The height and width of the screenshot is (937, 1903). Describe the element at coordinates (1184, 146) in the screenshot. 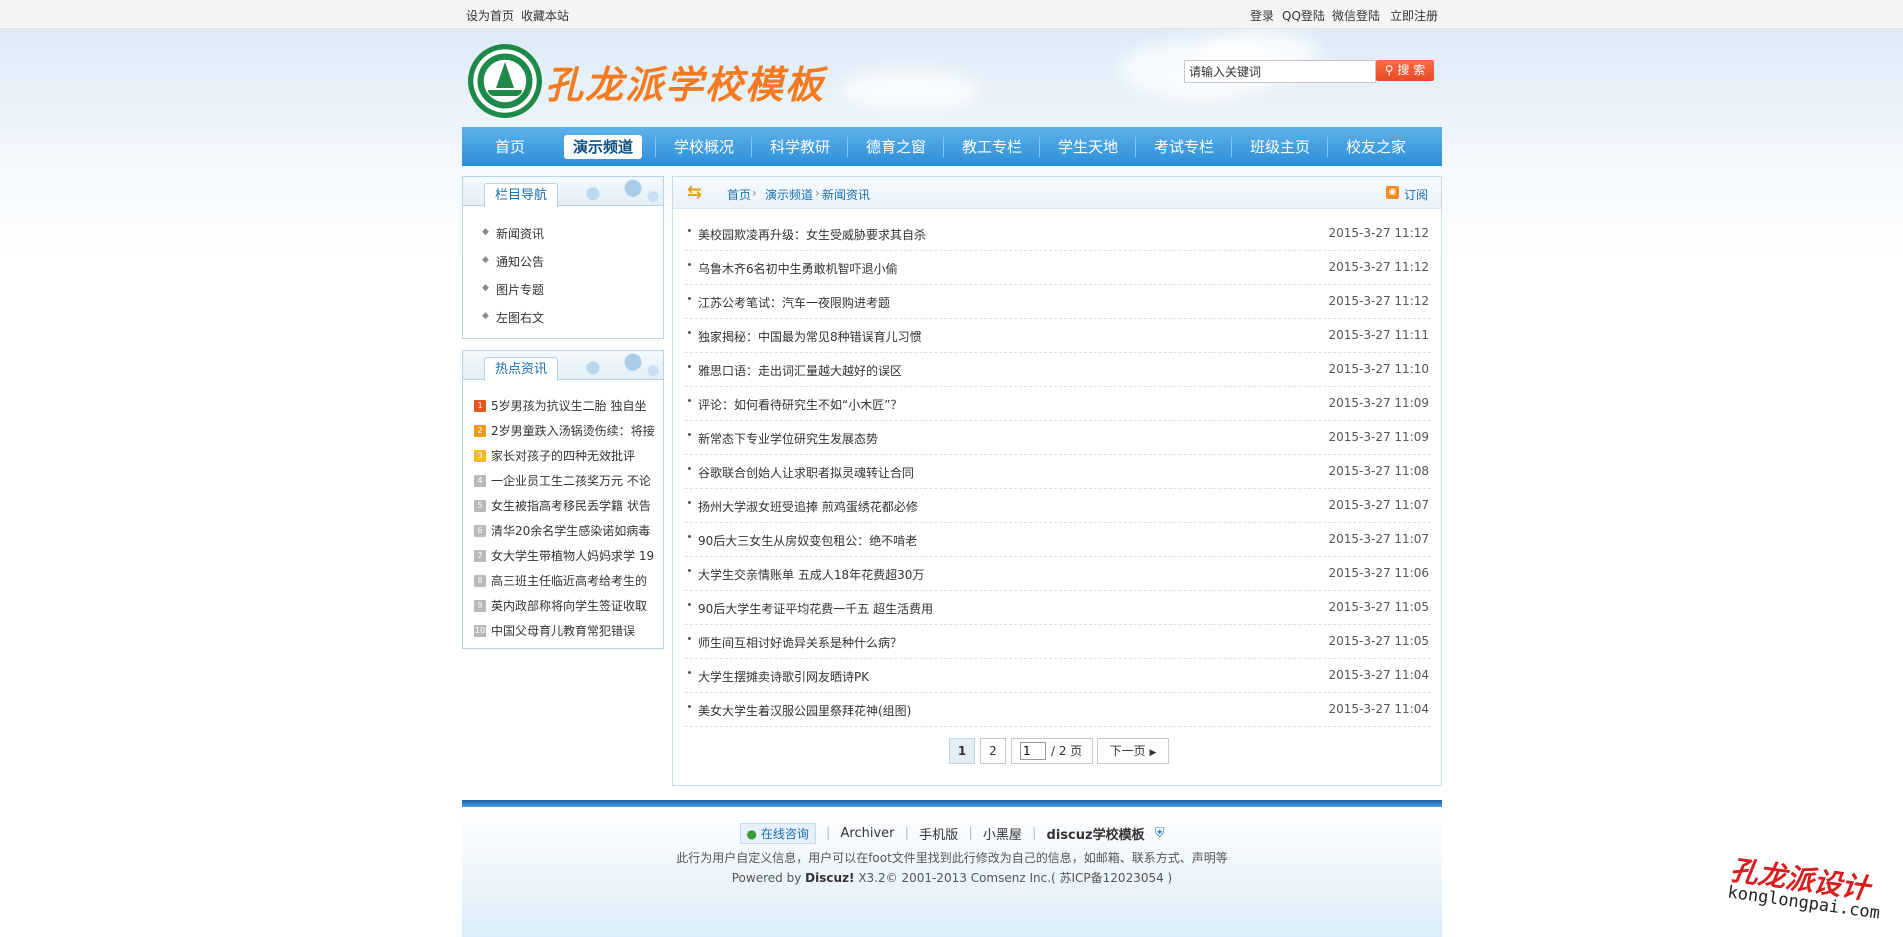

I see `nav-item-exams: 考试专栏` at that location.